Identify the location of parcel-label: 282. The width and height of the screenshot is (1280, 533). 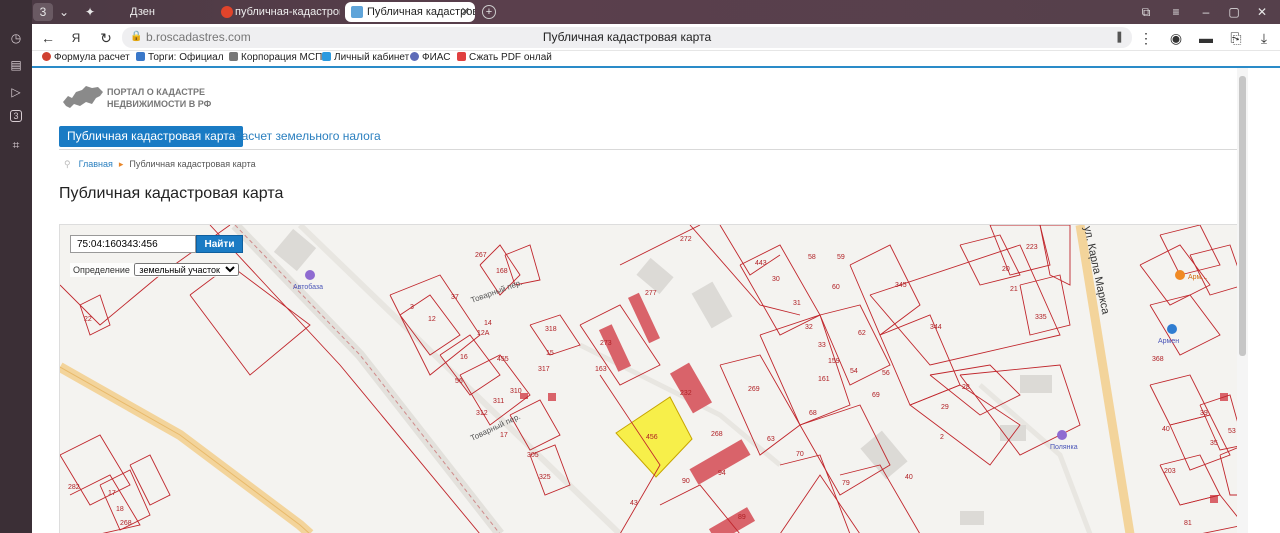
(74, 487).